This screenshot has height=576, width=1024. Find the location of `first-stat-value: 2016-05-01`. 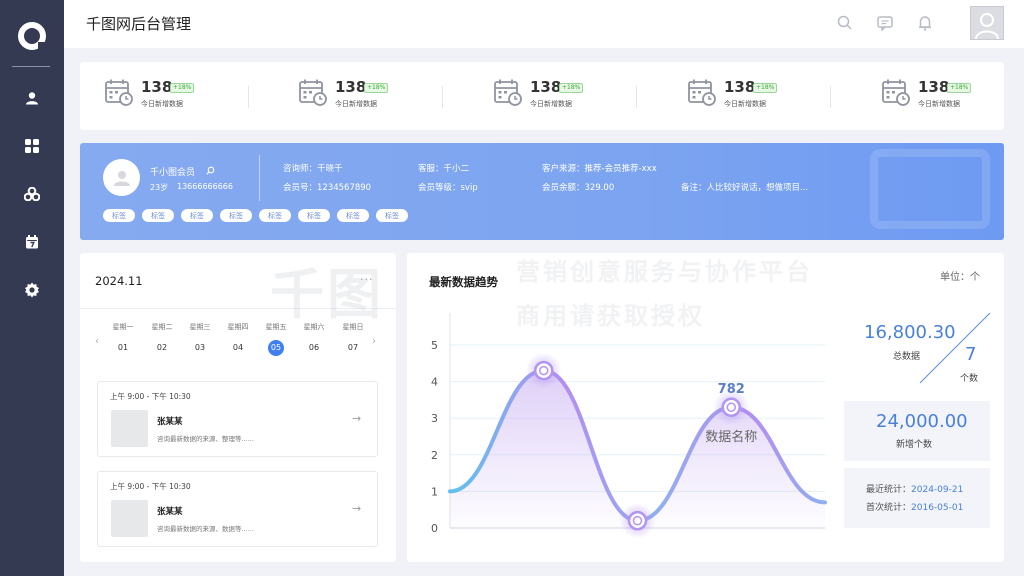

first-stat-value: 2016-05-01 is located at coordinates (937, 508).